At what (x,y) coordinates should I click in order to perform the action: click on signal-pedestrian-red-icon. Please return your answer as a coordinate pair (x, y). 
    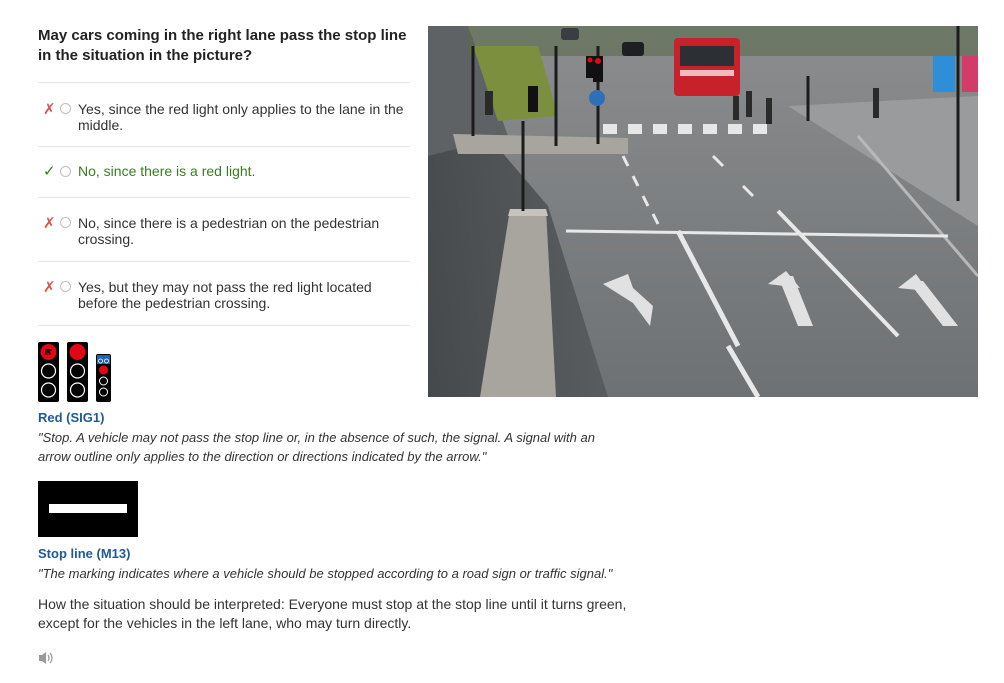
    Looking at the image, I should click on (48, 372).